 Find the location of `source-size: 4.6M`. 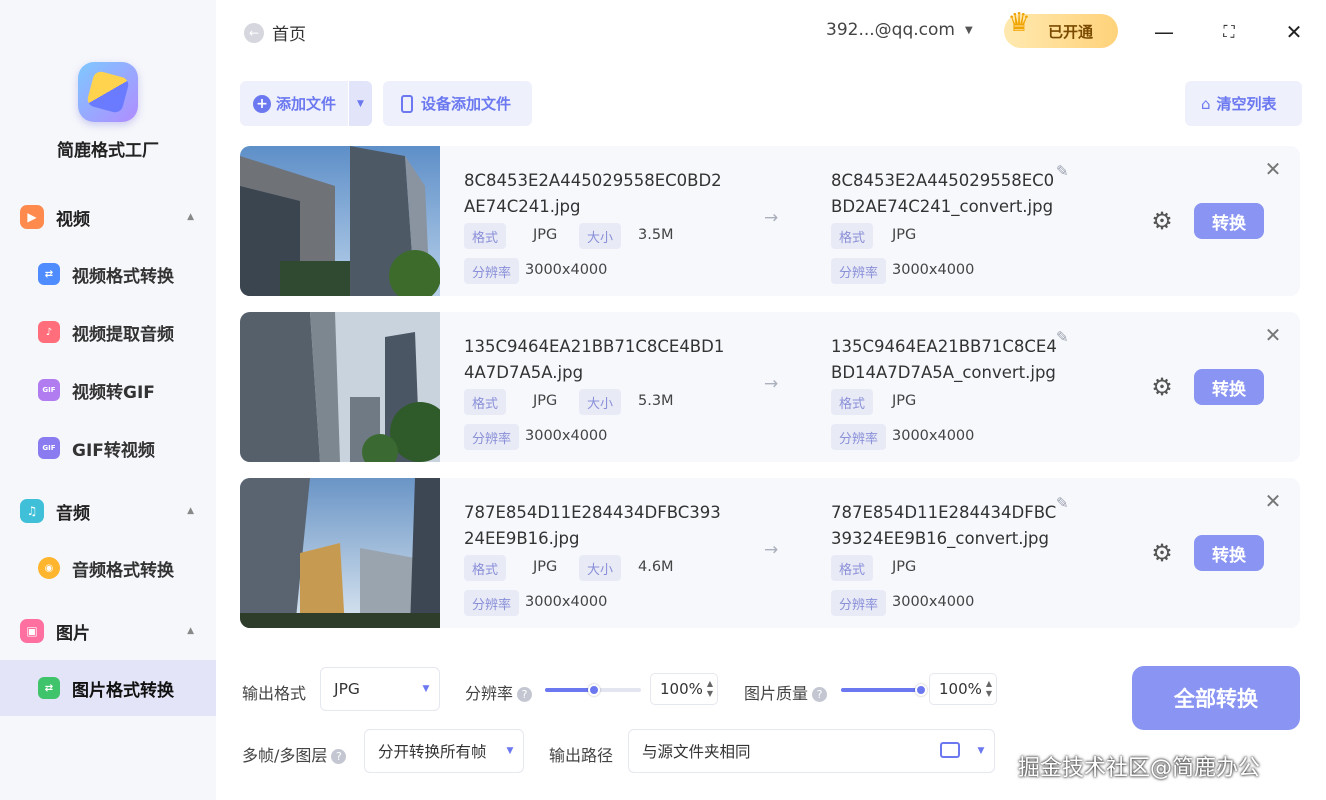

source-size: 4.6M is located at coordinates (656, 567).